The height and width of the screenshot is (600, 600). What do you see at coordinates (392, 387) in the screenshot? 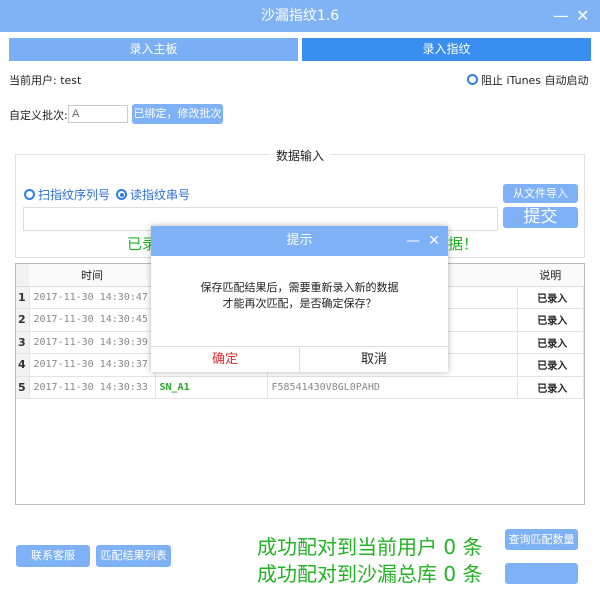
I see `cell-3: F58541430V8GL0PAHD` at bounding box center [392, 387].